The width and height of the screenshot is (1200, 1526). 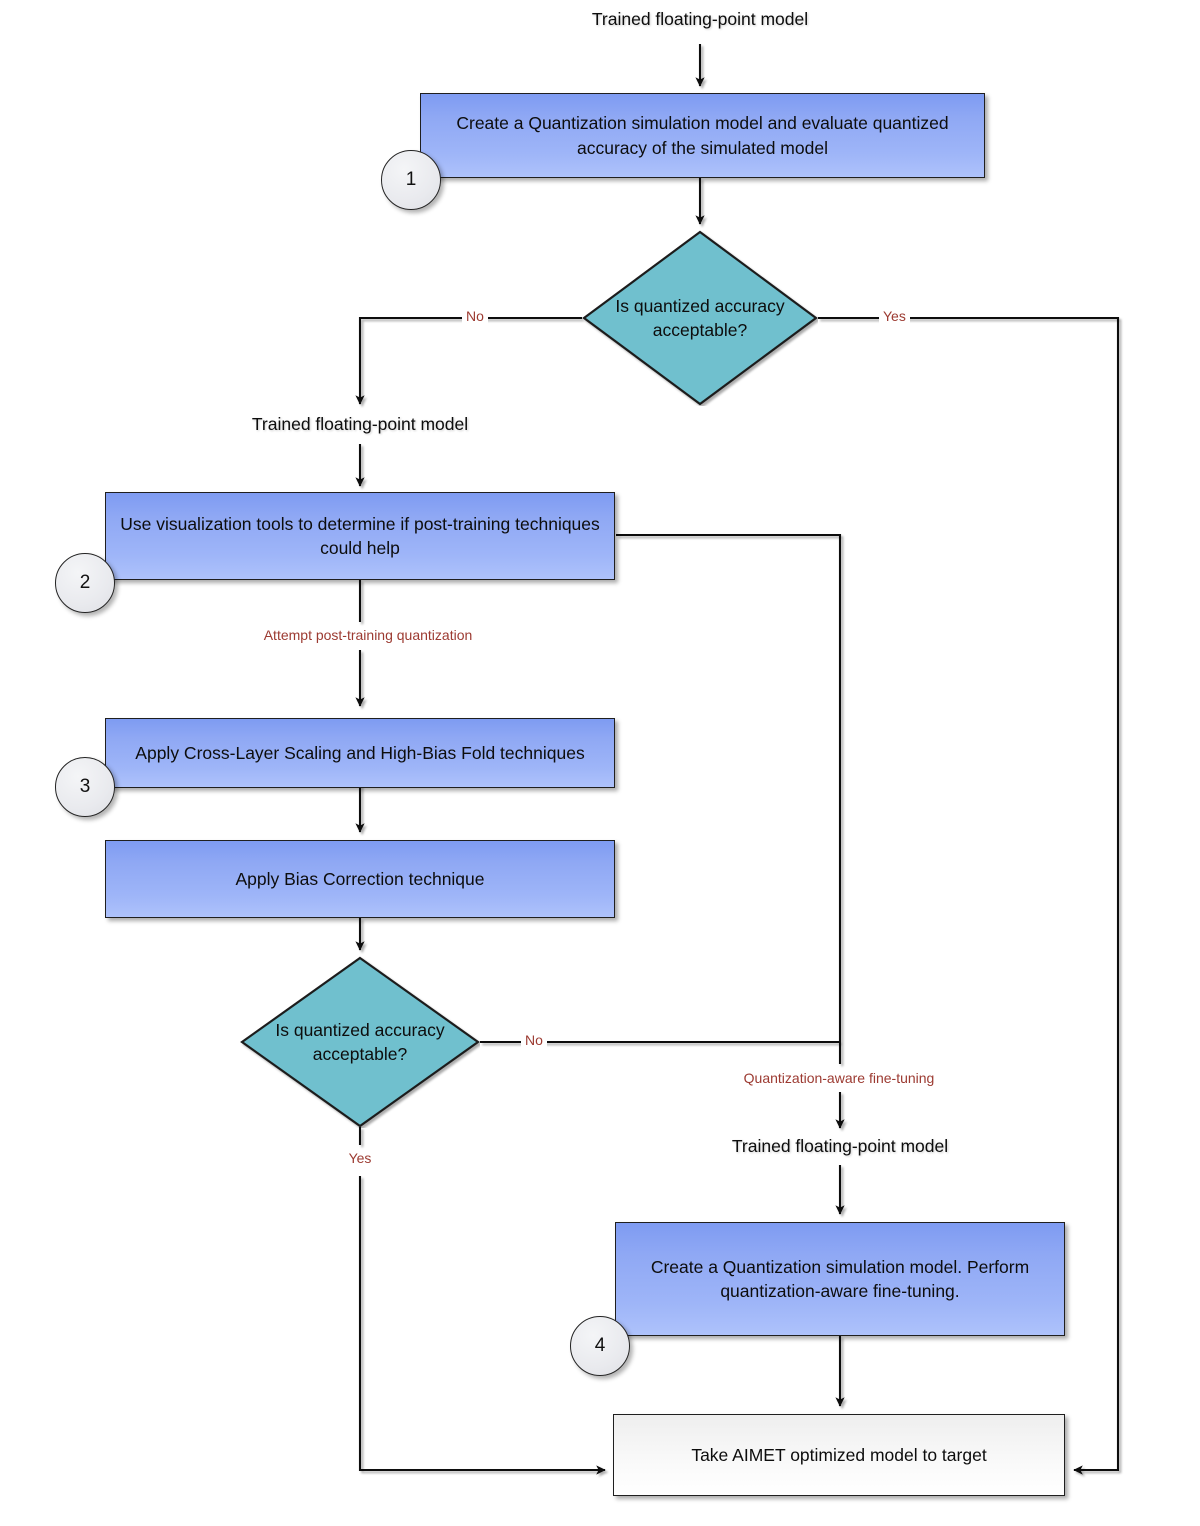 I want to click on step-badge-2-label: 2, so click(x=85, y=582).